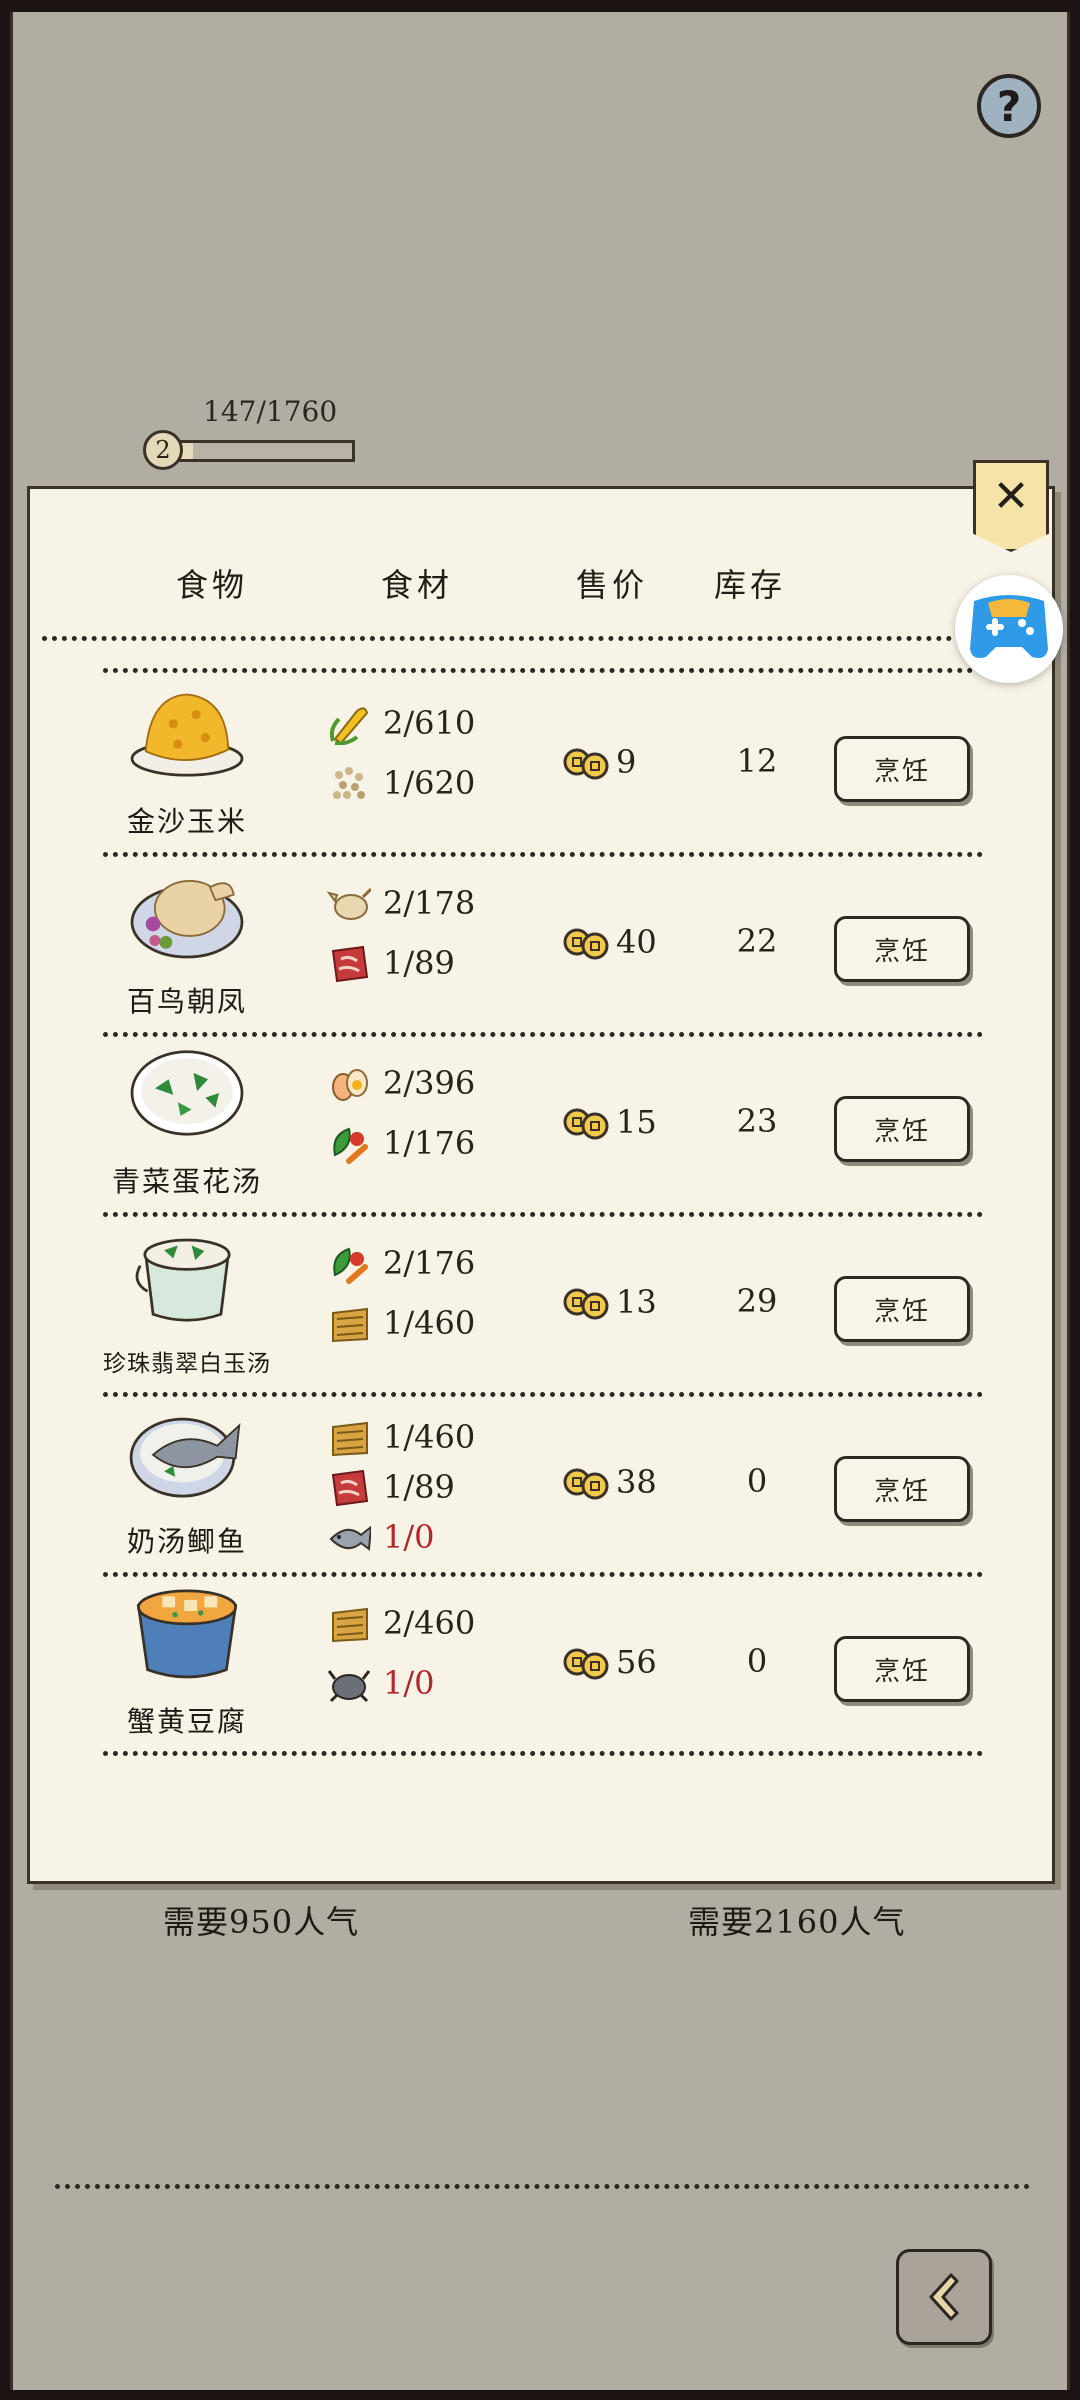  Describe the element at coordinates (185, 1457) in the screenshot. I see `fish-soup-icon` at that location.